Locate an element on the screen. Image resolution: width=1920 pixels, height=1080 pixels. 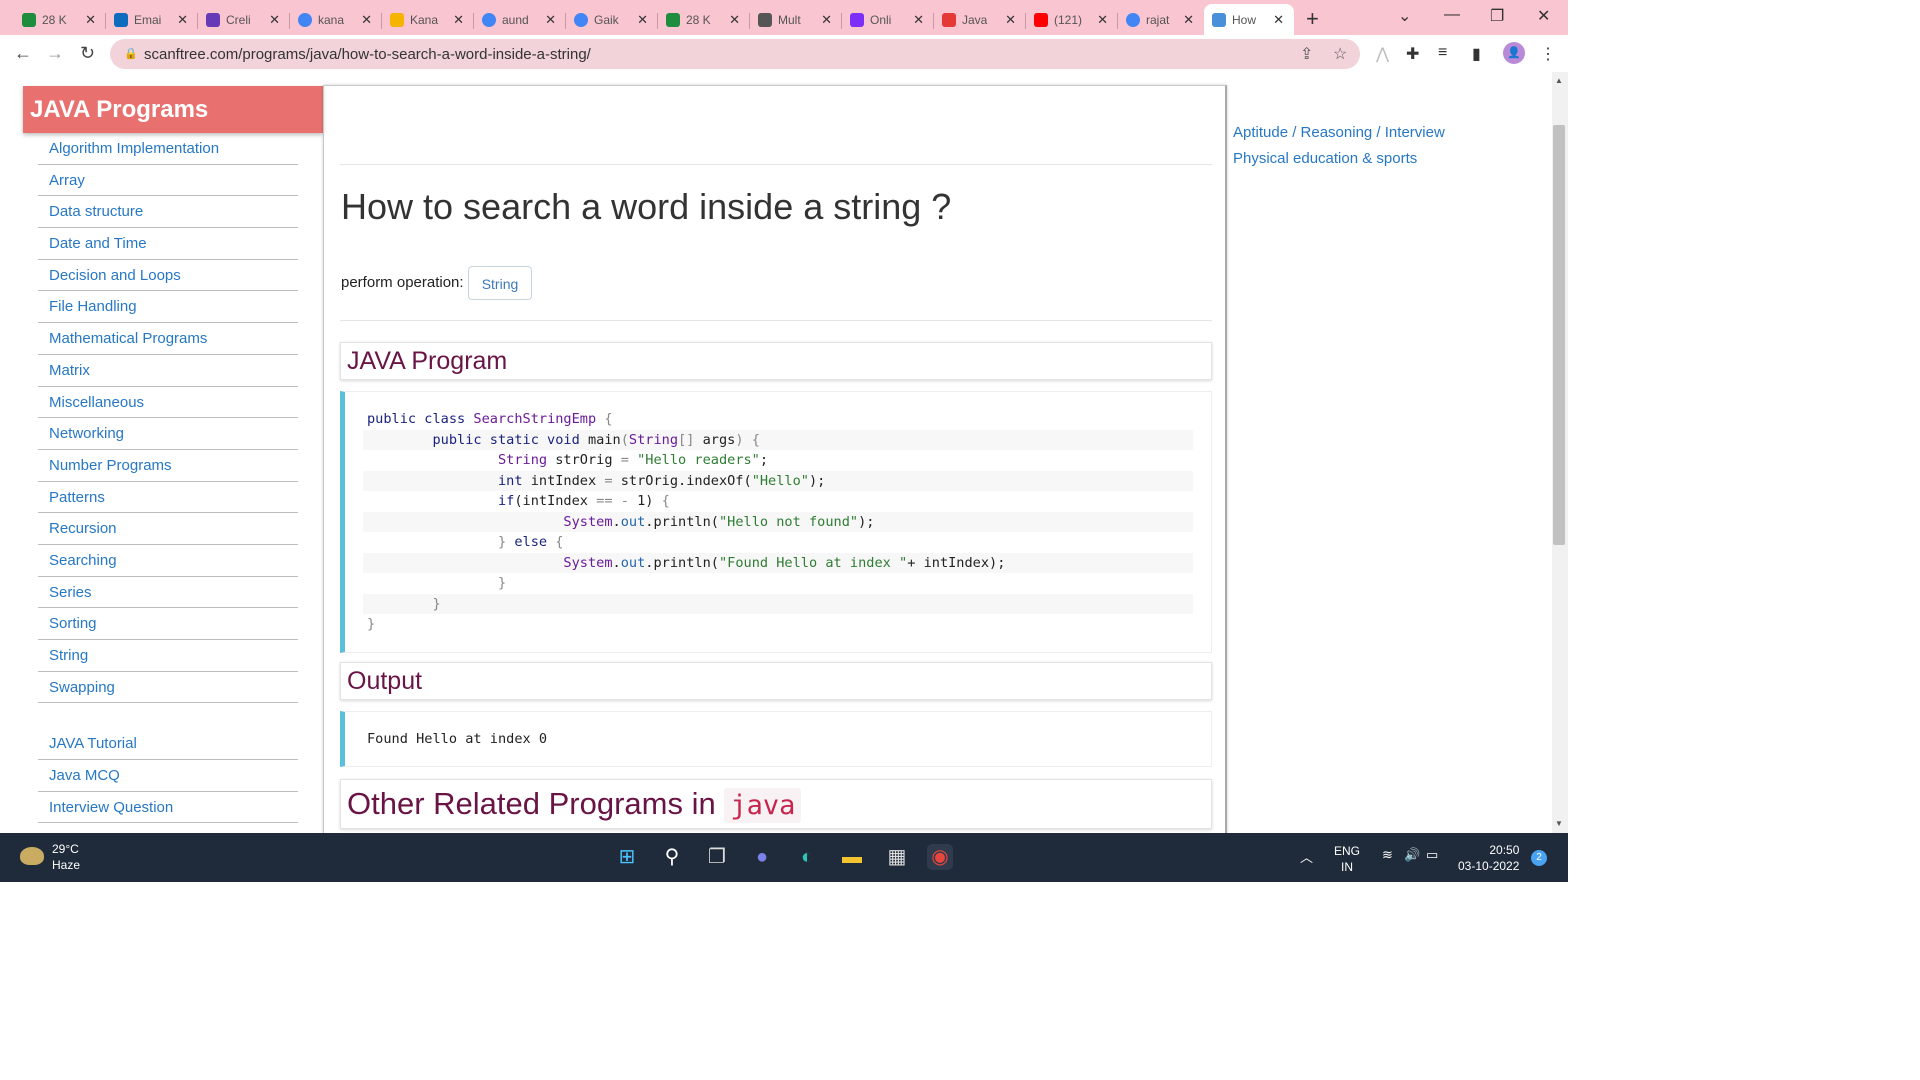
extensions-puzzle-icon: ✚ is located at coordinates (1412, 54).